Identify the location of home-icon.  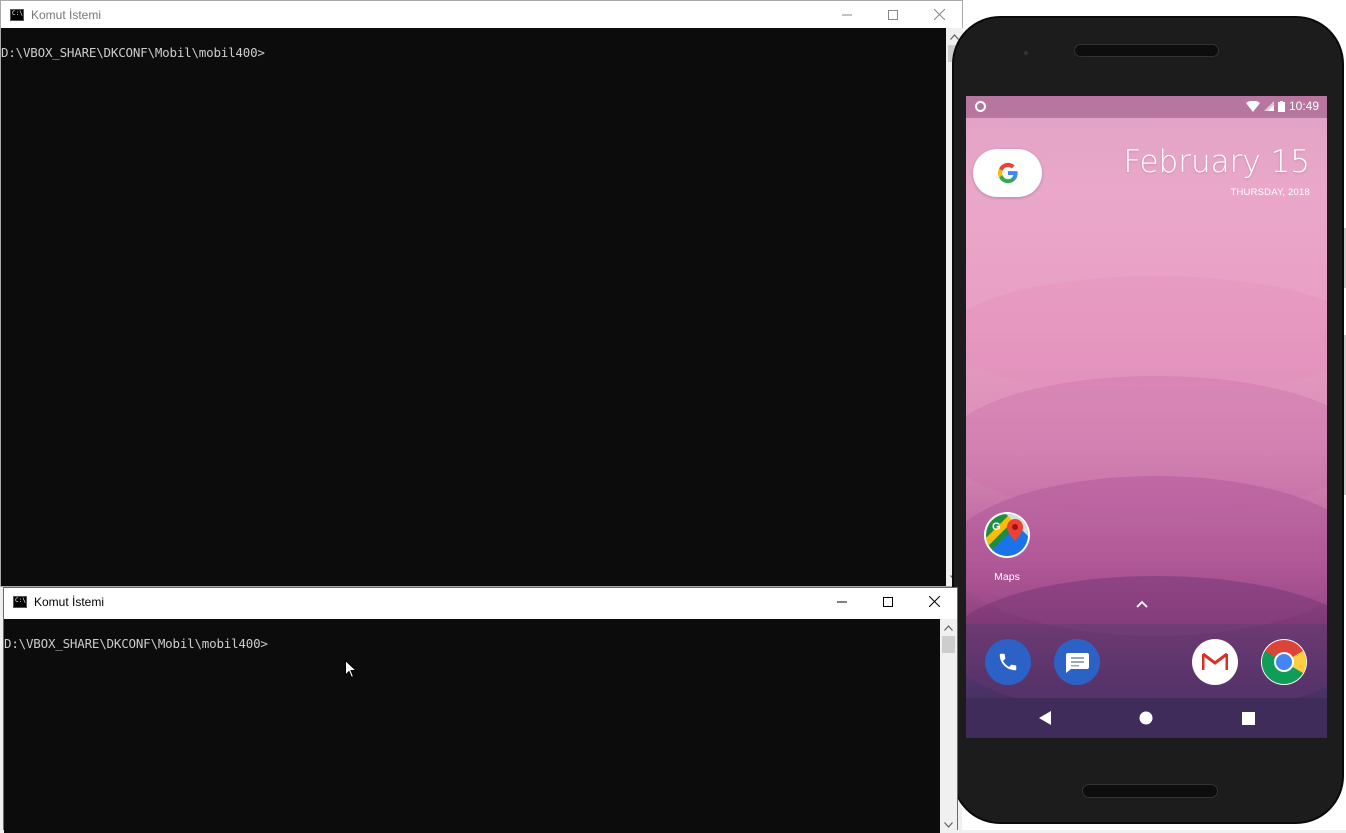
(1146, 718).